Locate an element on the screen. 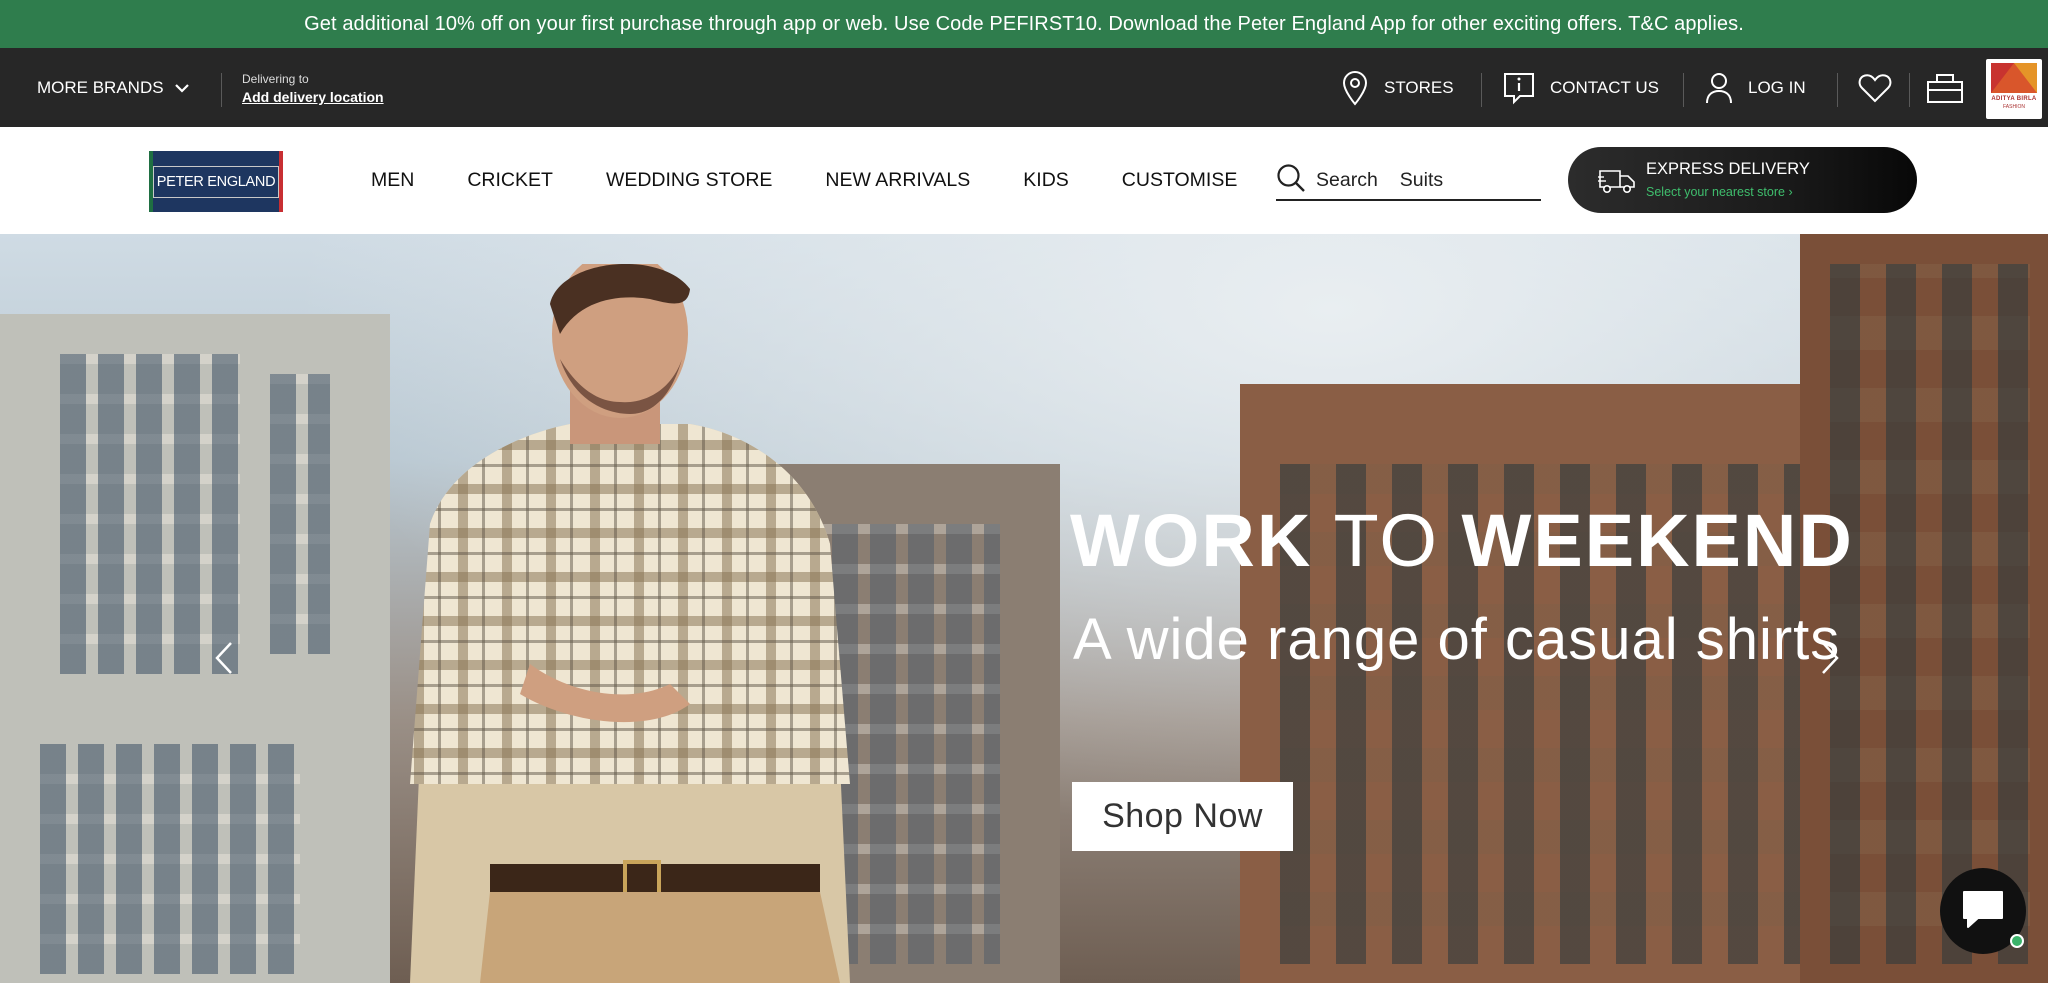 The height and width of the screenshot is (983, 2048). contact-us-link: CONTACT US is located at coordinates (1580, 87).